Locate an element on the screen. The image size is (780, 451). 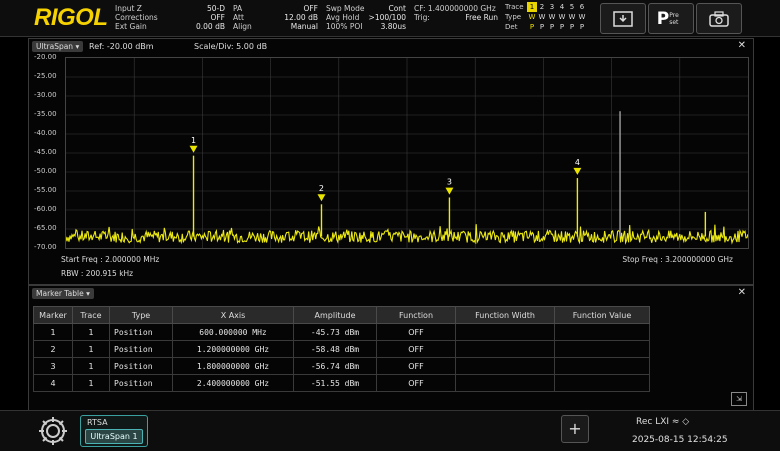
rbw: RBW : 200.915 kHz is located at coordinates (97, 273).